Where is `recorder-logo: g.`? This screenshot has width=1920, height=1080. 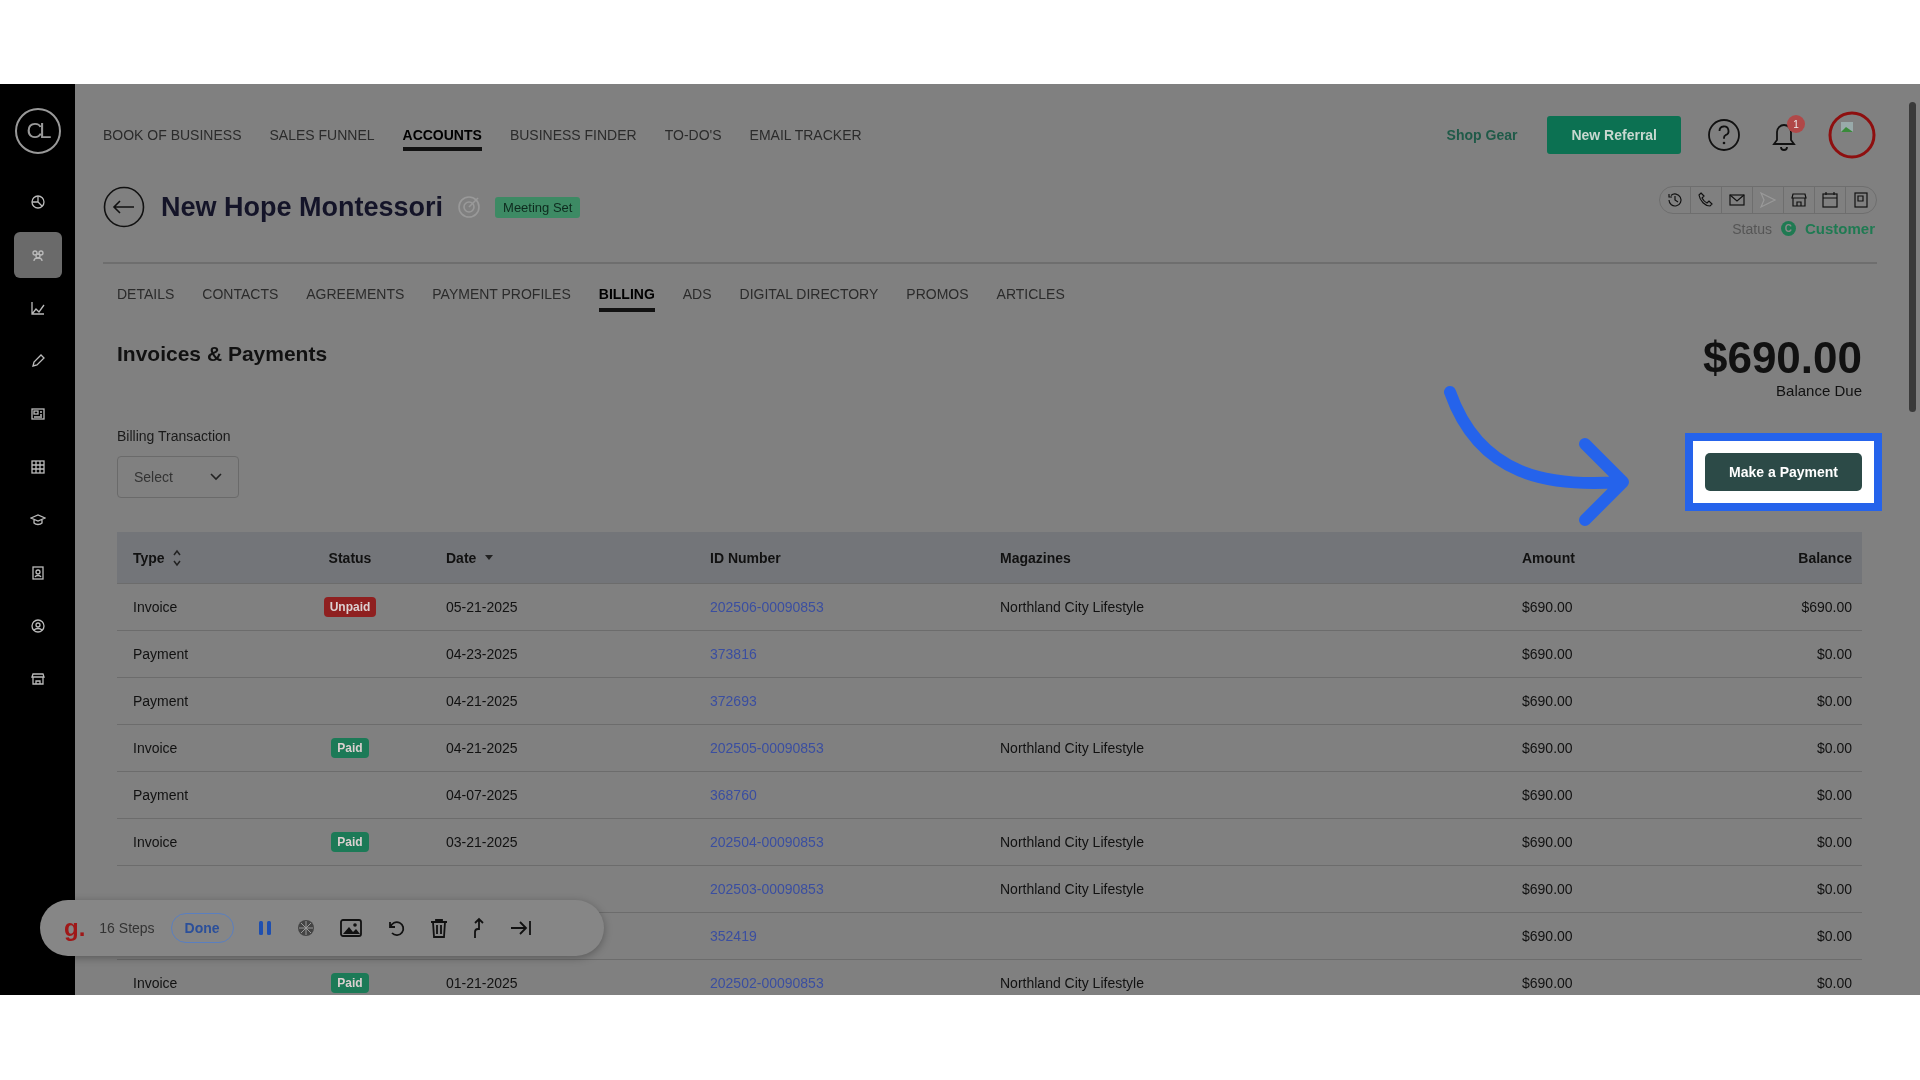 recorder-logo: g. is located at coordinates (75, 928).